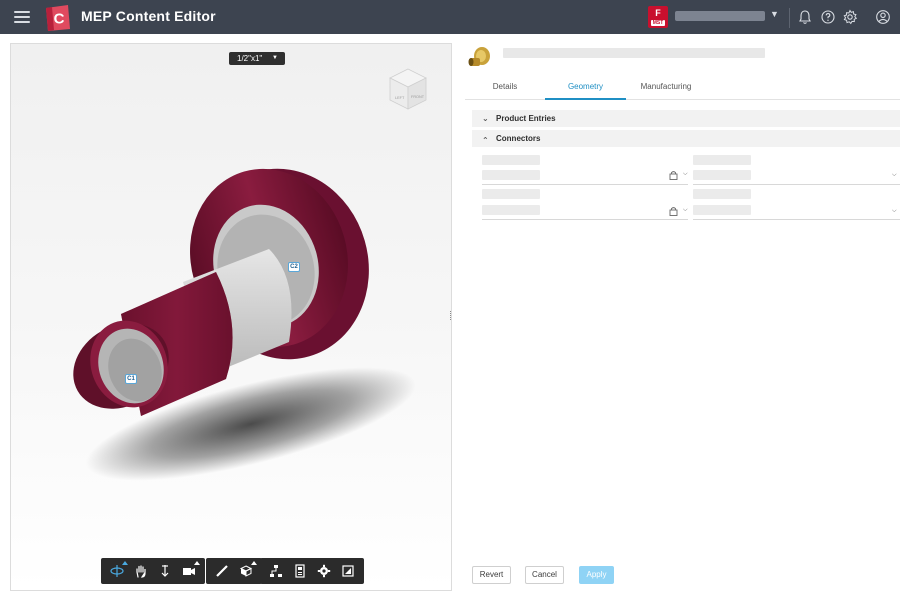  Describe the element at coordinates (294, 267) in the screenshot. I see `connector-label-c2: C2` at that location.